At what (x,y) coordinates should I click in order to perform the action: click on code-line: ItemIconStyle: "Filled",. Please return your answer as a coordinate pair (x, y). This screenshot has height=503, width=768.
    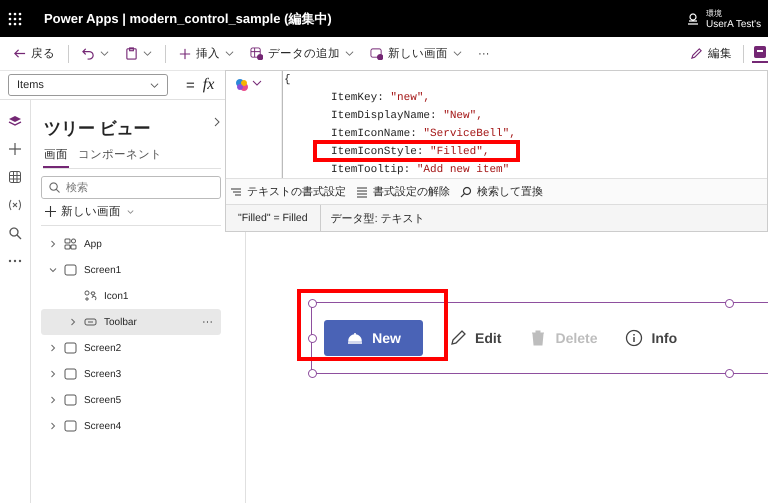
    Looking at the image, I should click on (410, 152).